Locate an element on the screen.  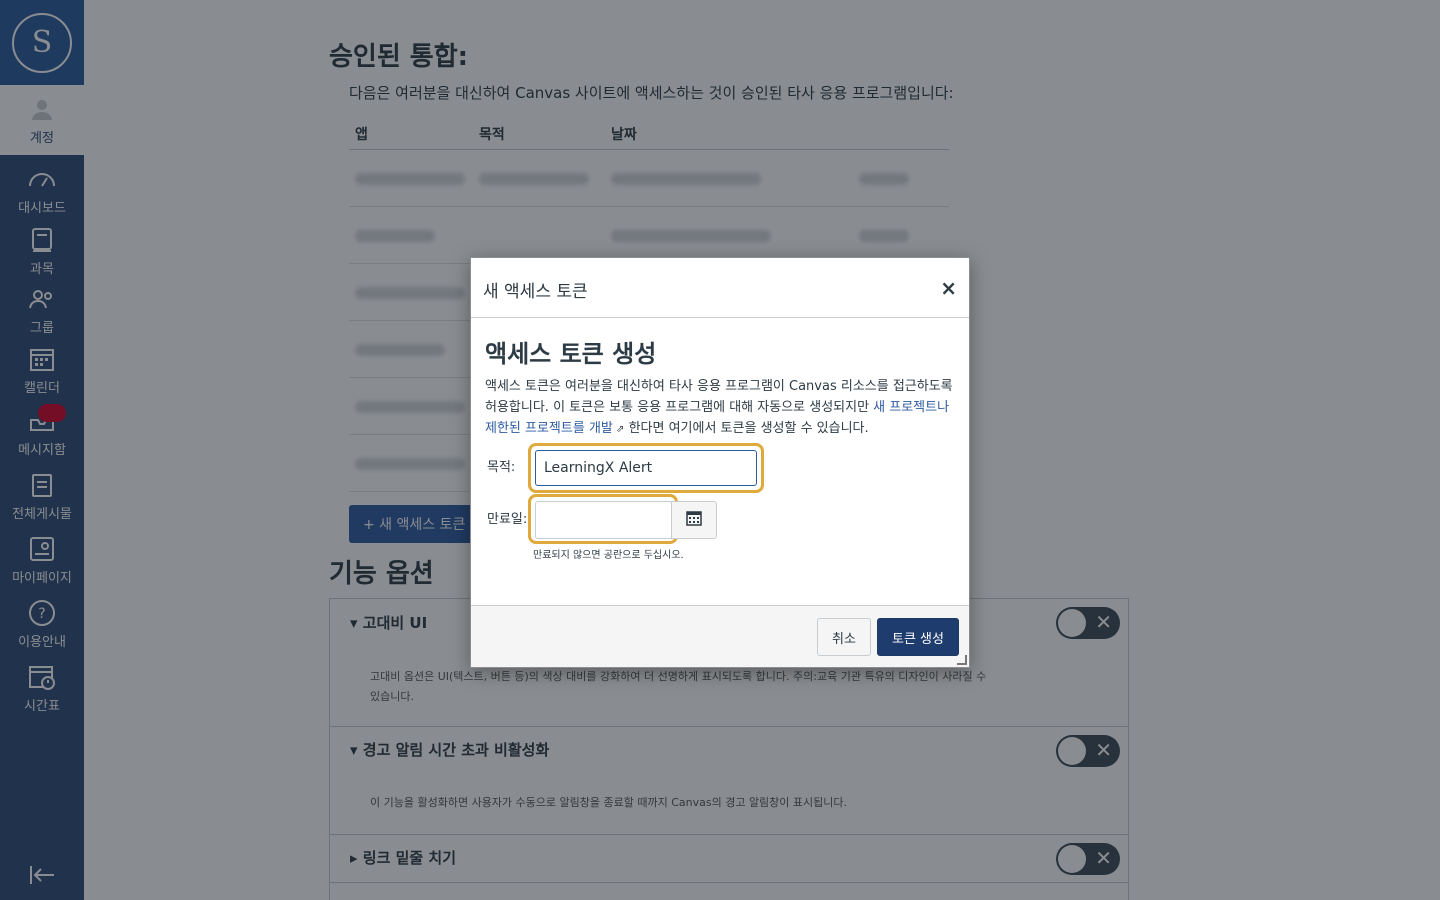
purpose-label: 목적: is located at coordinates (501, 467).